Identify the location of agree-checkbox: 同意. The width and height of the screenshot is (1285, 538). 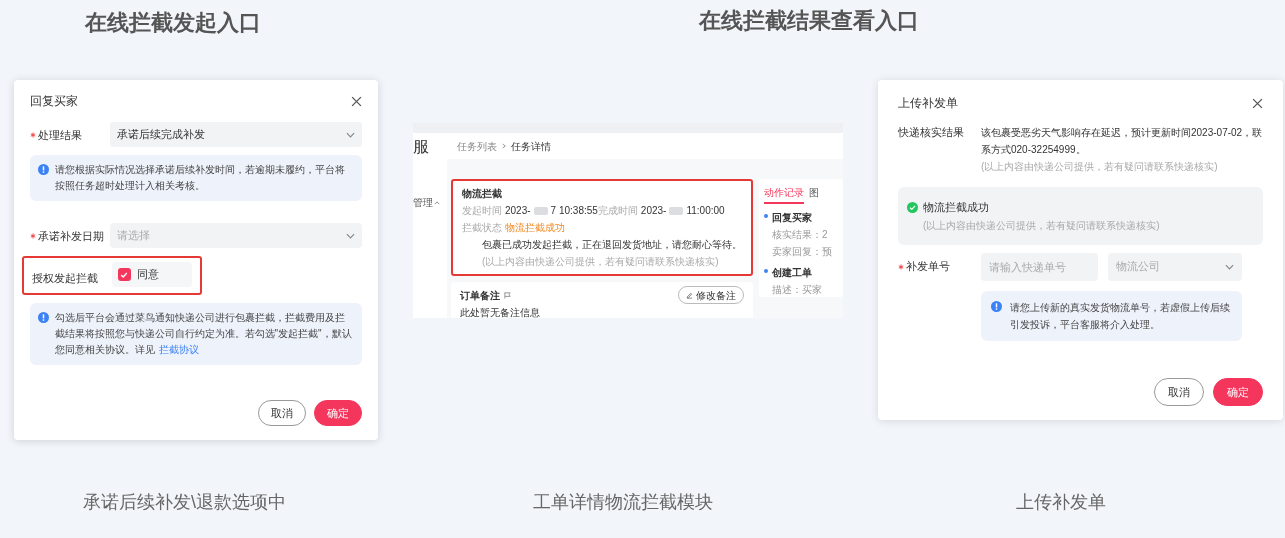
(151, 274).